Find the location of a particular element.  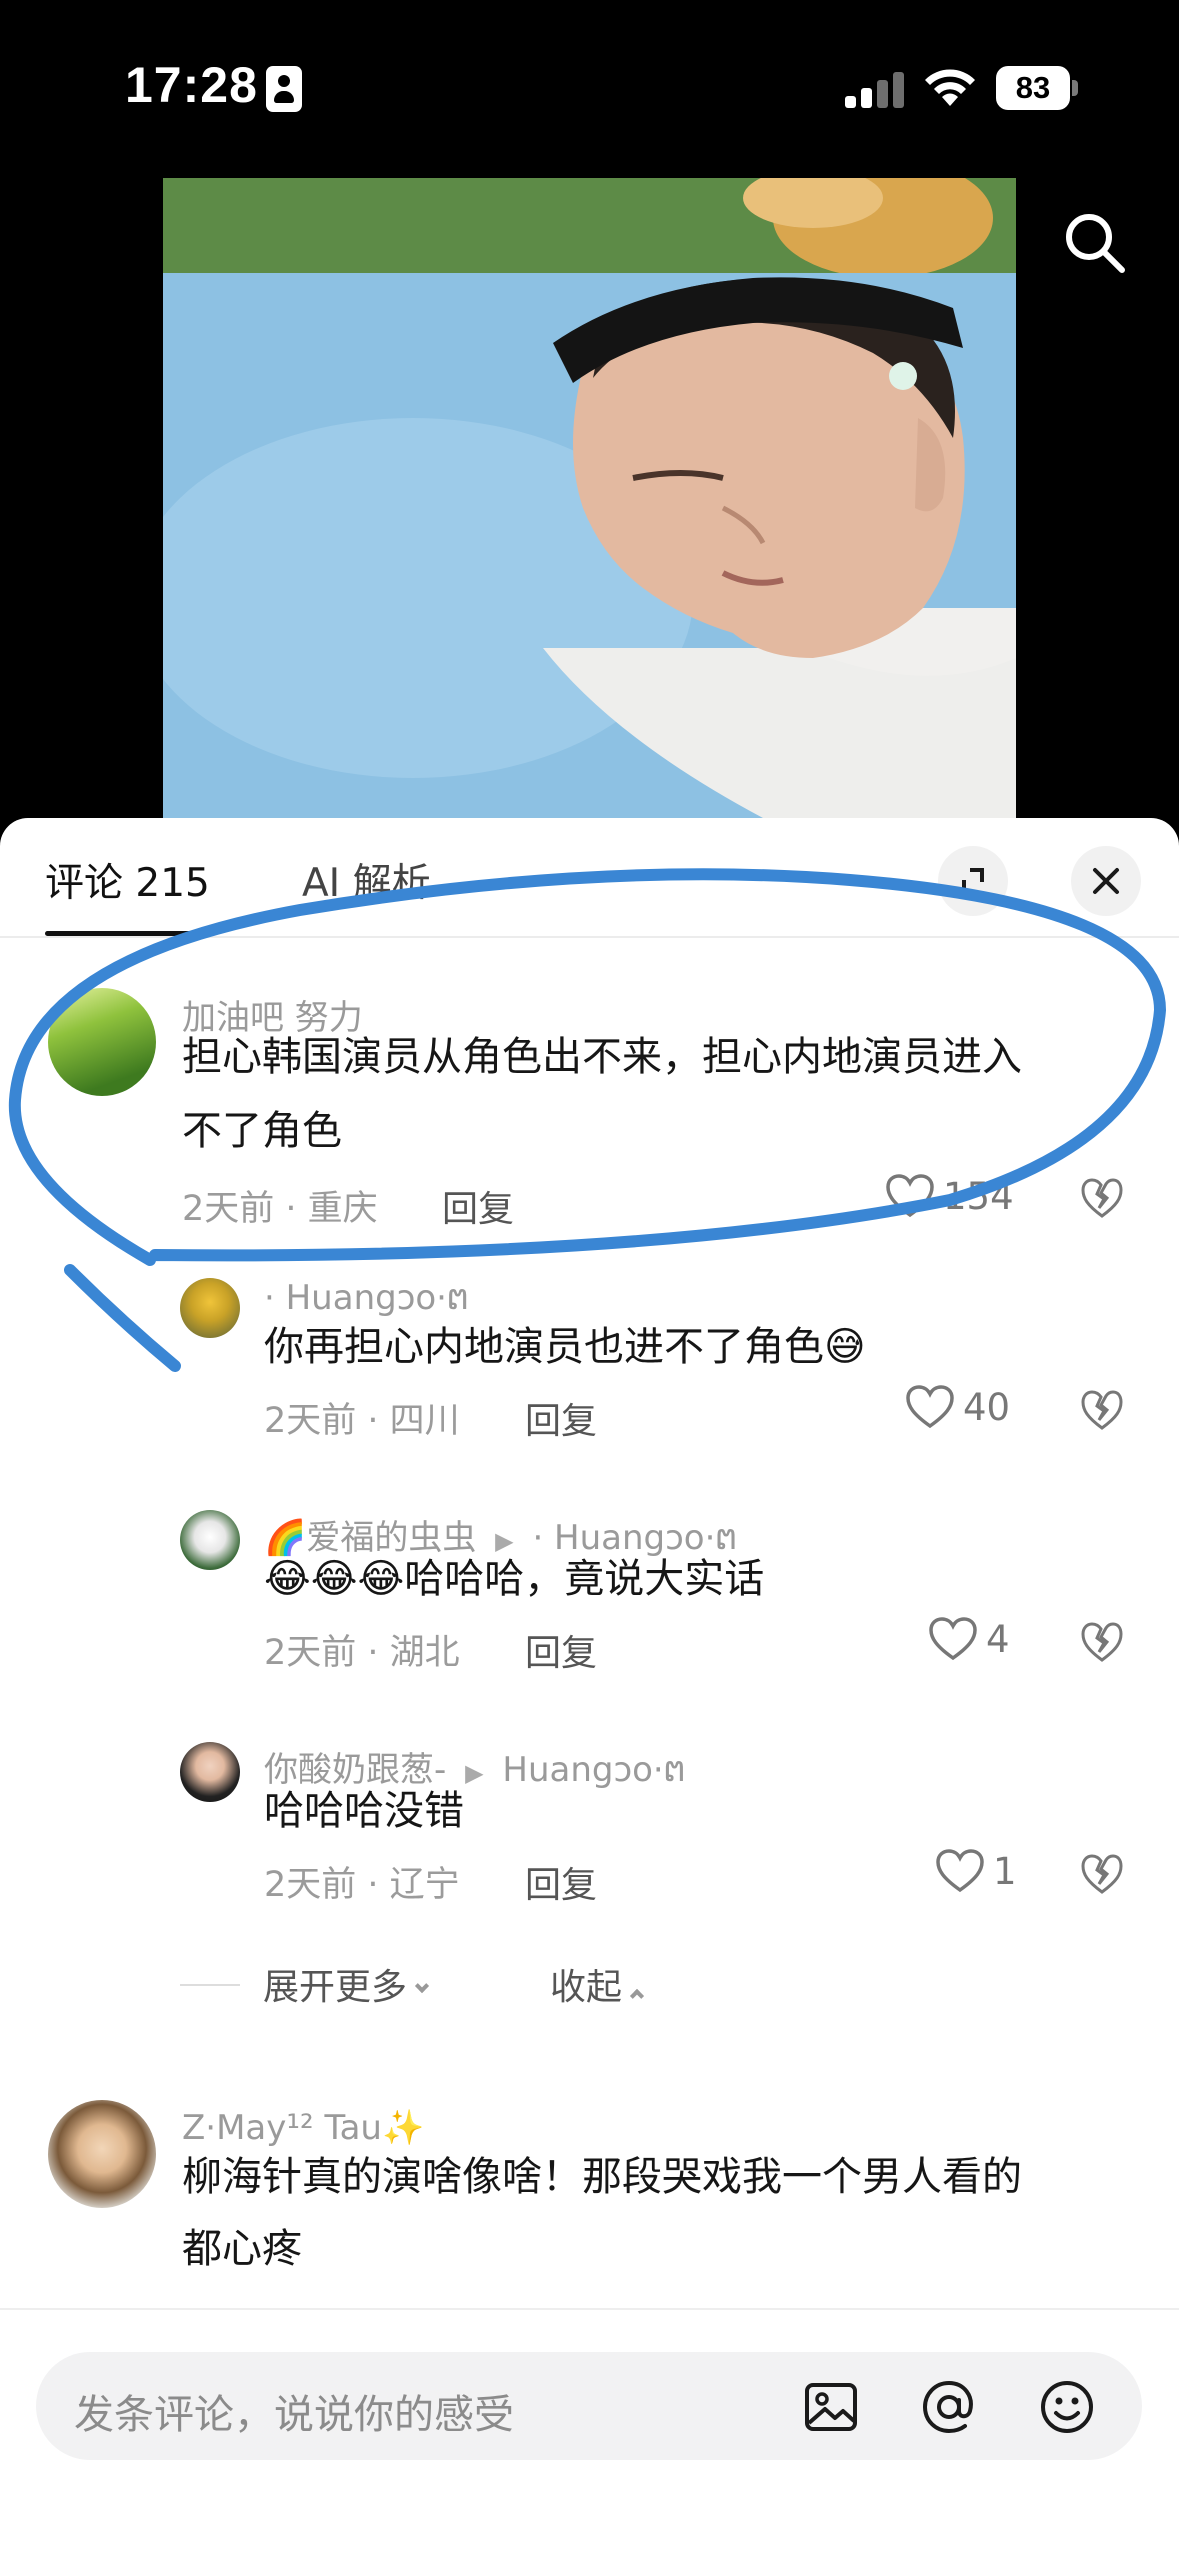

mention-icon is located at coordinates (949, 2407).